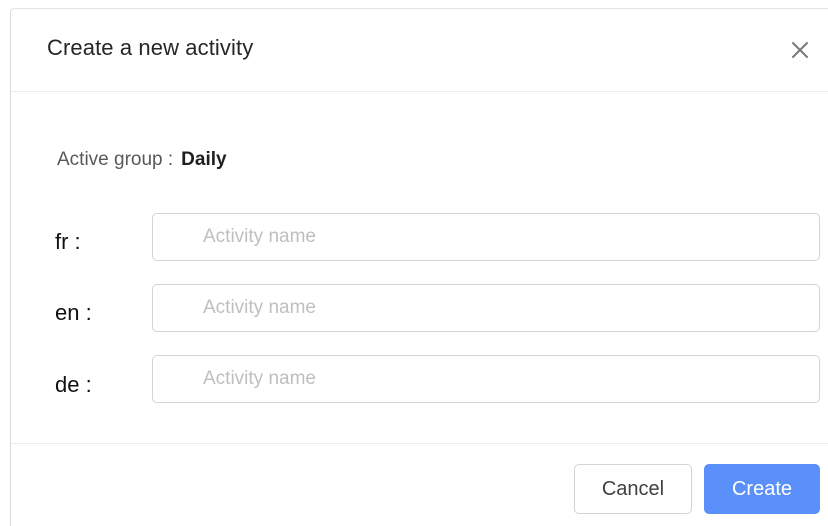  I want to click on lang-label-en: en :, so click(73, 312).